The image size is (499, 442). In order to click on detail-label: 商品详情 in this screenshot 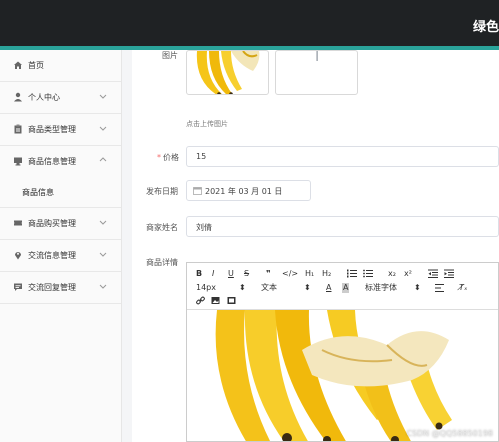, I will do `click(162, 262)`.